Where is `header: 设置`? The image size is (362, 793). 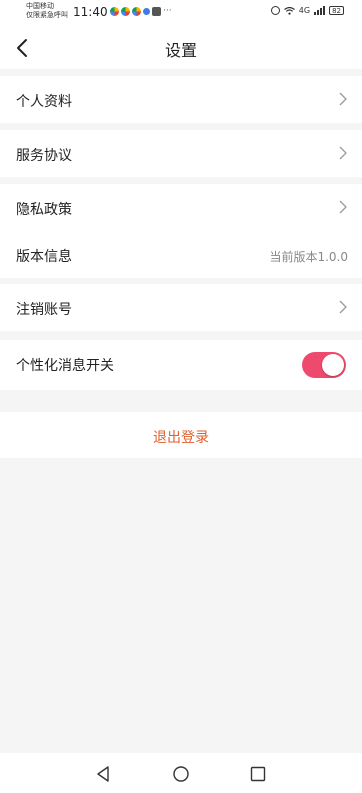
header: 设置 is located at coordinates (181, 47).